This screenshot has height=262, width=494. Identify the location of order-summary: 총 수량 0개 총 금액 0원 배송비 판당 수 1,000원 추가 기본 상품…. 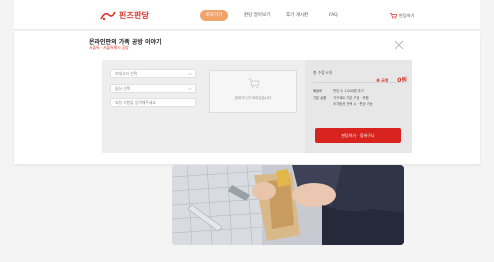
(358, 106).